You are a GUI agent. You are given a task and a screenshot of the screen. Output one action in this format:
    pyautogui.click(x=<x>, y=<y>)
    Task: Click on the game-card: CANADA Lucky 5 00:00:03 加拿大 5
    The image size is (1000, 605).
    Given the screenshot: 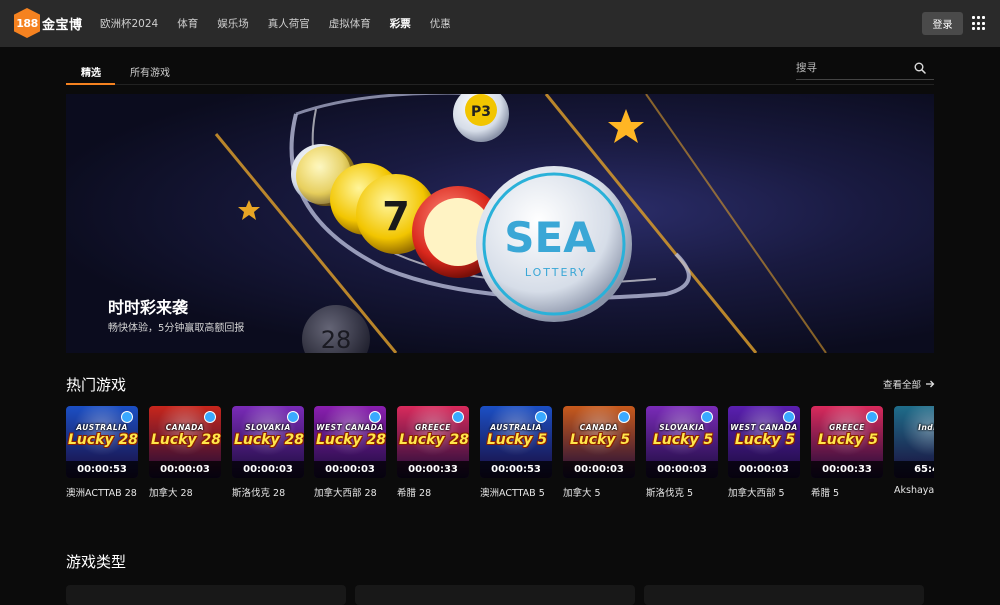 What is the action you would take?
    pyautogui.click(x=599, y=452)
    